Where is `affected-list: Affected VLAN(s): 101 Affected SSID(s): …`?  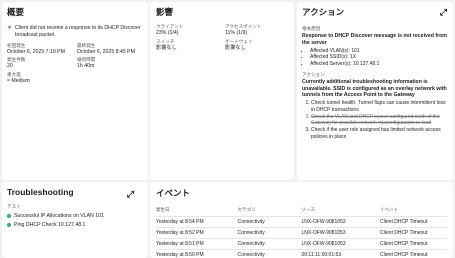
affected-list: Affected VLAN(s): 101 Affected SSID(s): … is located at coordinates (375, 58).